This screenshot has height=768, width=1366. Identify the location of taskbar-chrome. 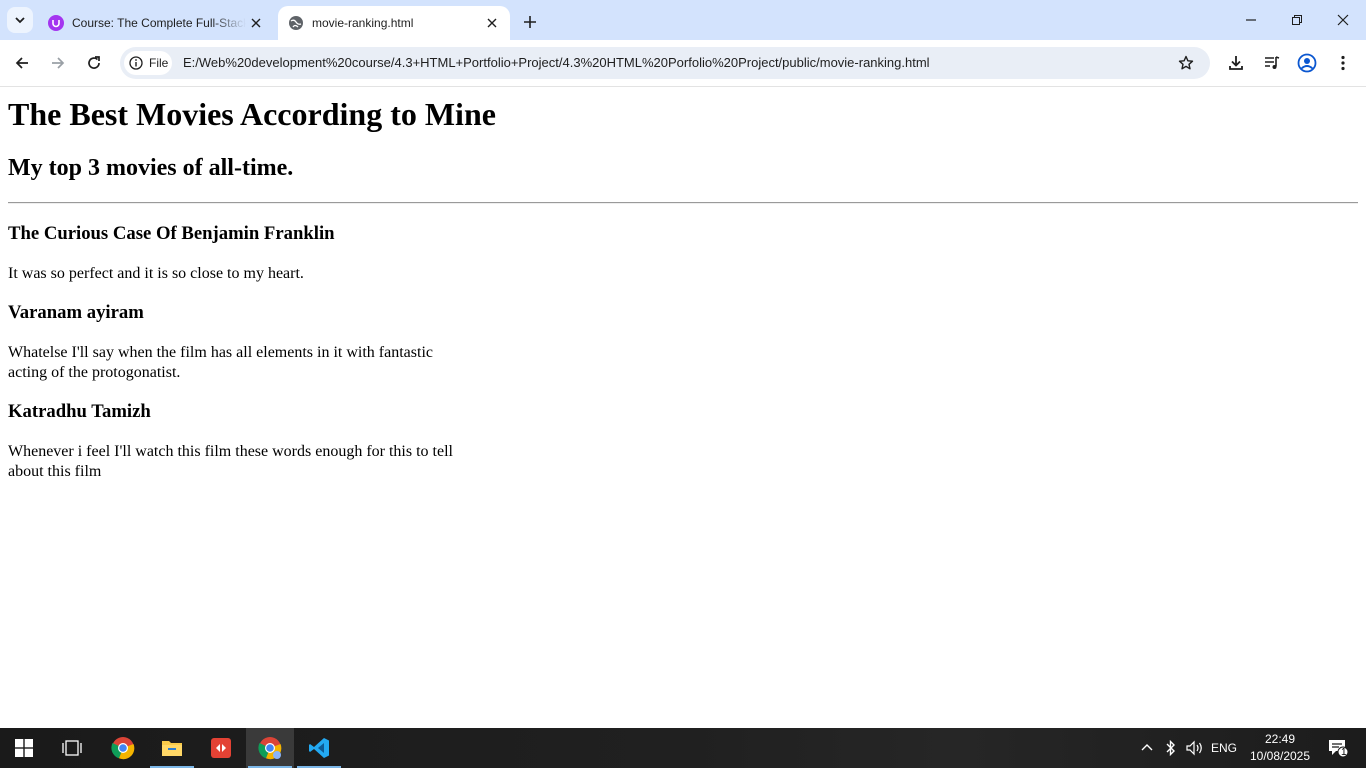
(123, 748).